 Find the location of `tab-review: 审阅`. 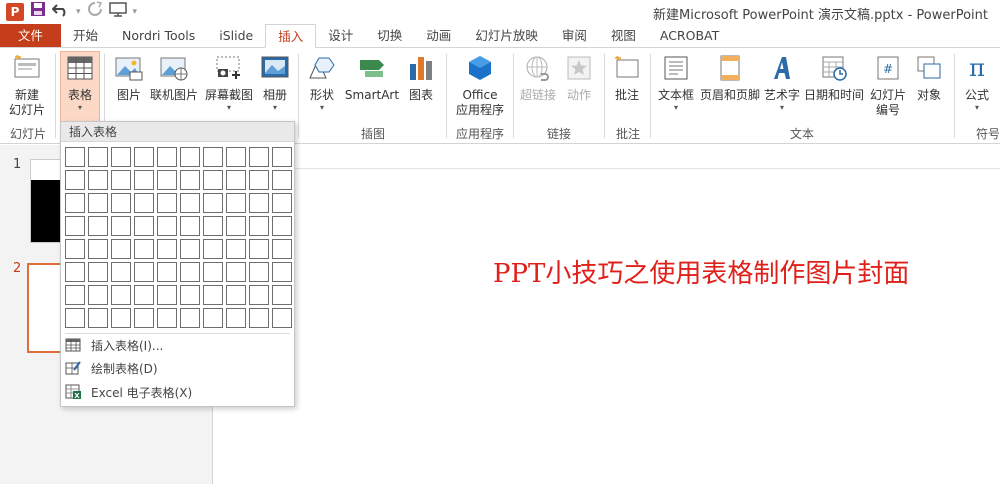

tab-review: 审阅 is located at coordinates (574, 35).